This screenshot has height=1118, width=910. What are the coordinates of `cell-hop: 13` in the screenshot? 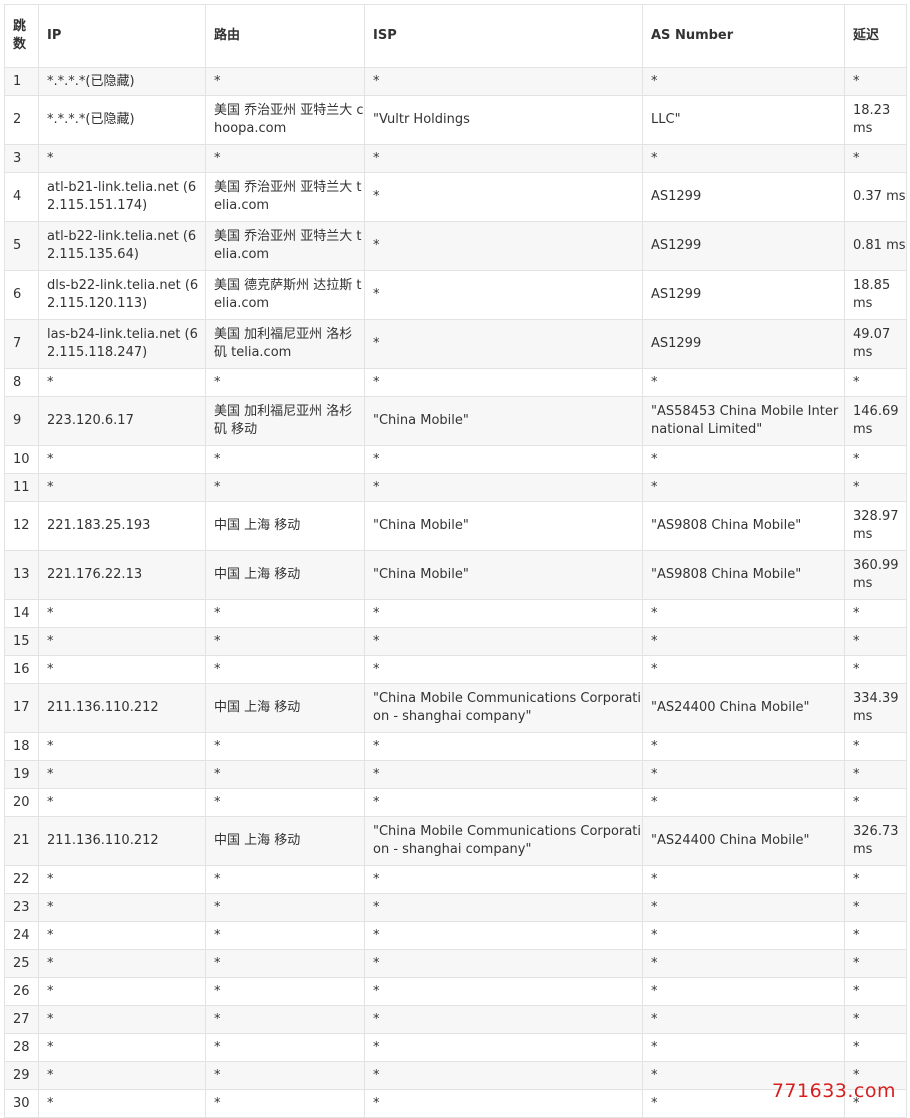 It's located at (21, 575).